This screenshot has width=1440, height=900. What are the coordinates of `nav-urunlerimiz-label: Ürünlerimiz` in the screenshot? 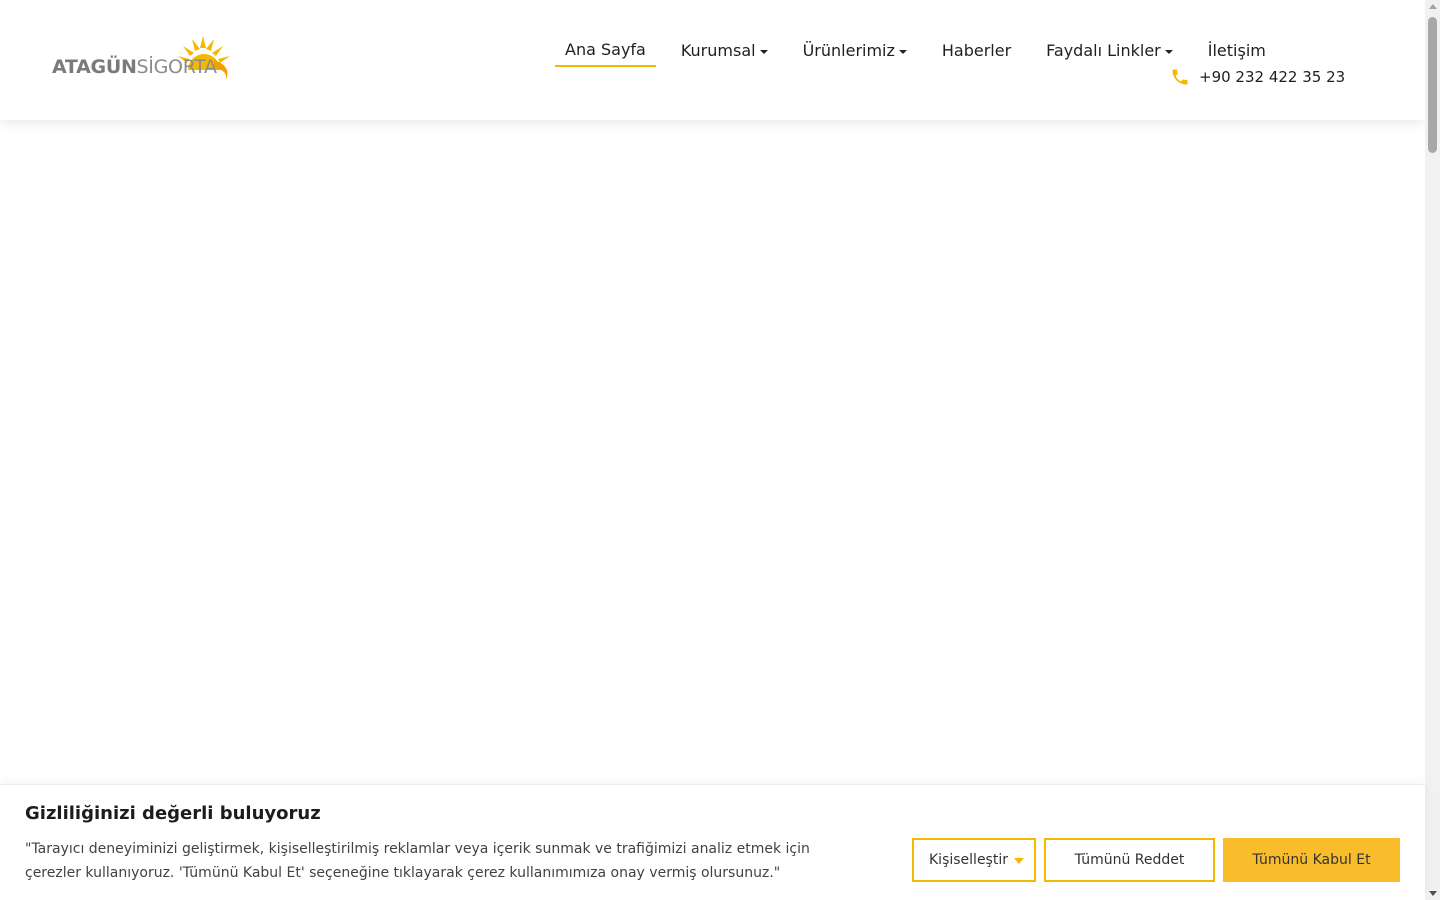 It's located at (848, 50).